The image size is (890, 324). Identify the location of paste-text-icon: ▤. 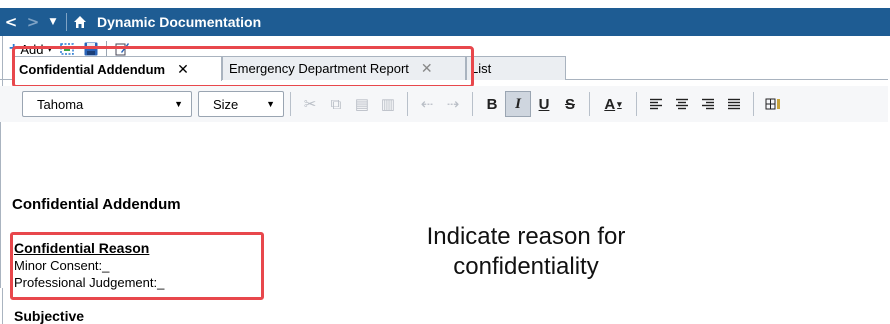
(362, 104).